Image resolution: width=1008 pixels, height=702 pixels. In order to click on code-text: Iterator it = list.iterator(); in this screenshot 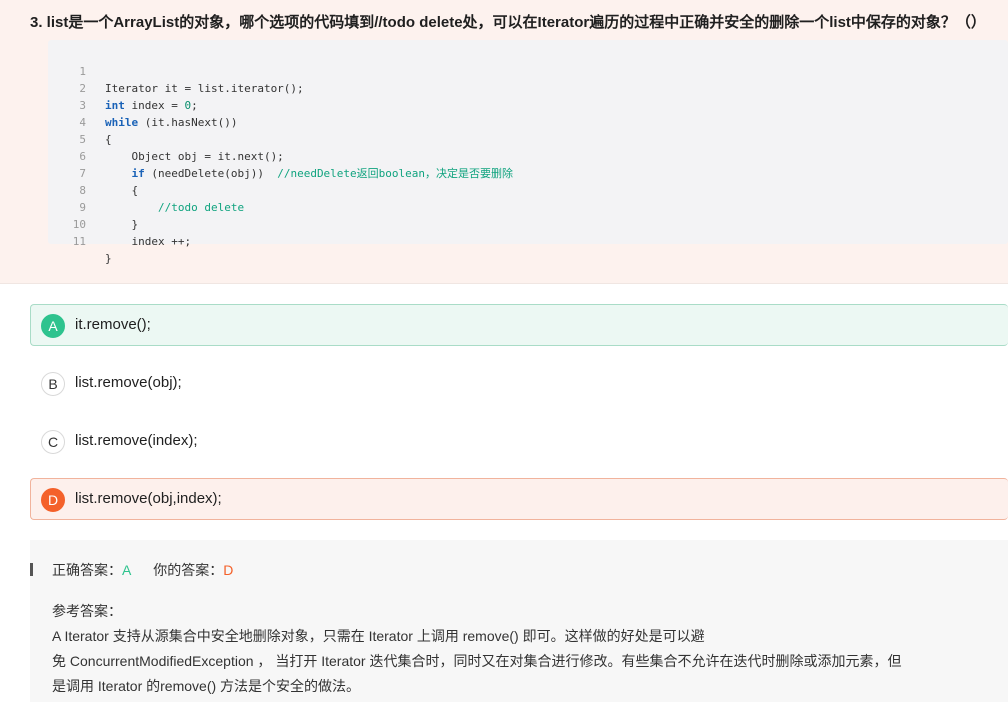, I will do `click(204, 88)`.